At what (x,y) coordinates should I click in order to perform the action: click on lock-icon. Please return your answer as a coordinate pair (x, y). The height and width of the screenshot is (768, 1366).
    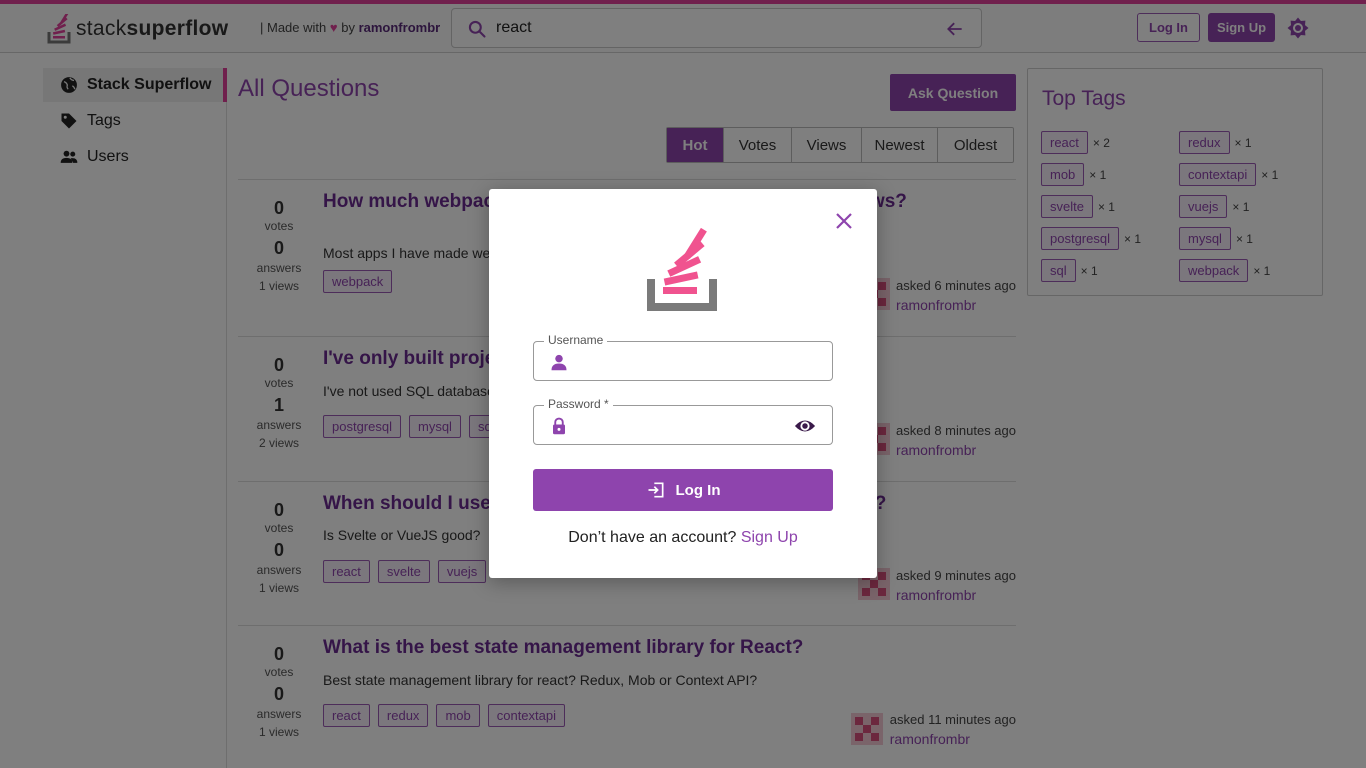
    Looking at the image, I should click on (559, 426).